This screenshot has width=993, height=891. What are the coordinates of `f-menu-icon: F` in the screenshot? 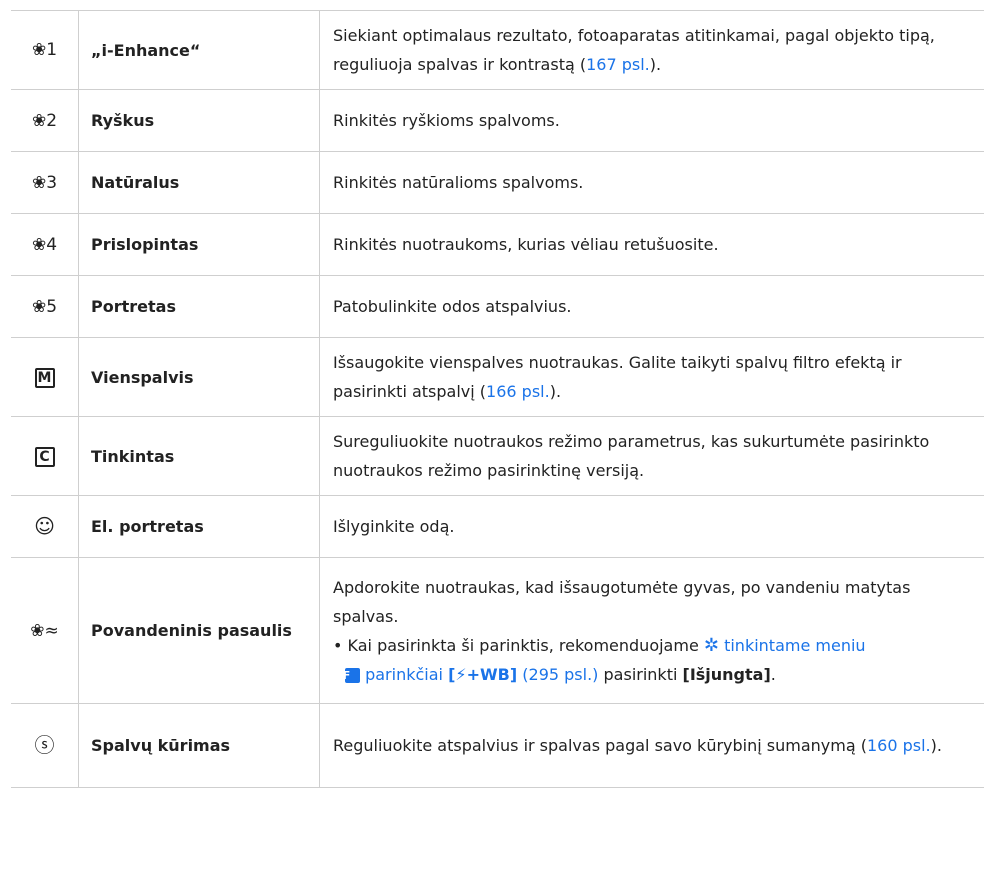 It's located at (351, 675).